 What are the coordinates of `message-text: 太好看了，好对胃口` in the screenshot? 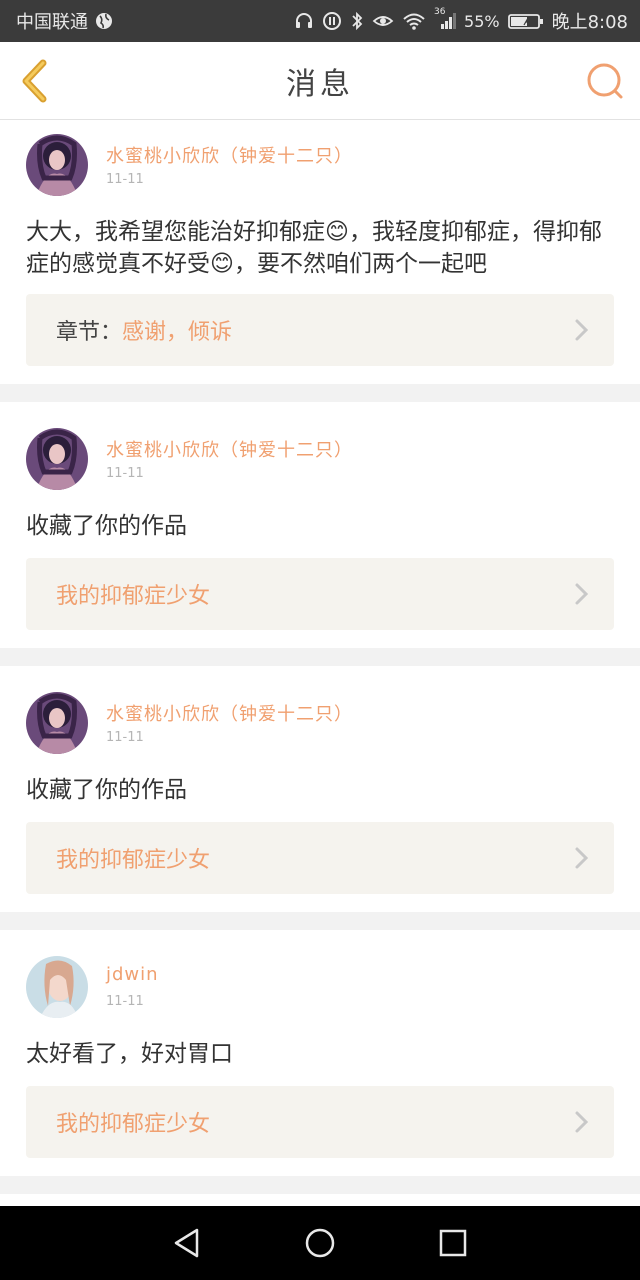 It's located at (129, 1054).